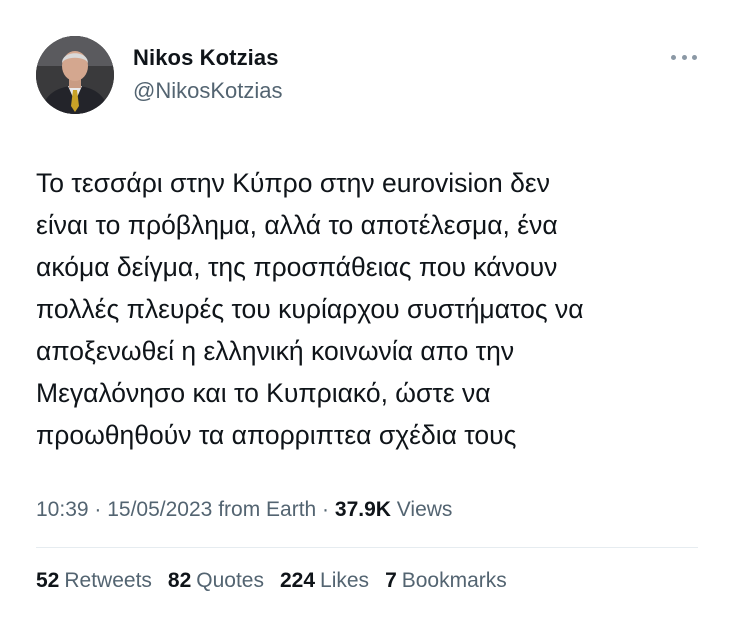 This screenshot has width=734, height=618. What do you see at coordinates (367, 547) in the screenshot?
I see `divider` at bounding box center [367, 547].